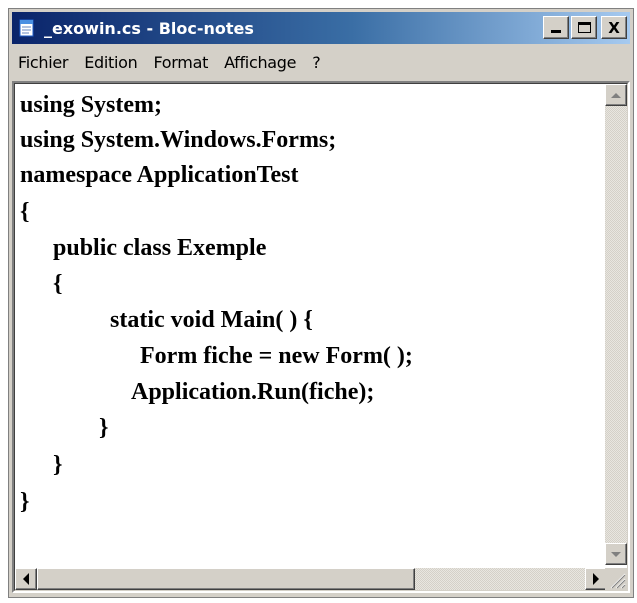 This screenshot has width=637, height=603. What do you see at coordinates (160, 248) in the screenshot?
I see `code-line-5: public class Exemple` at bounding box center [160, 248].